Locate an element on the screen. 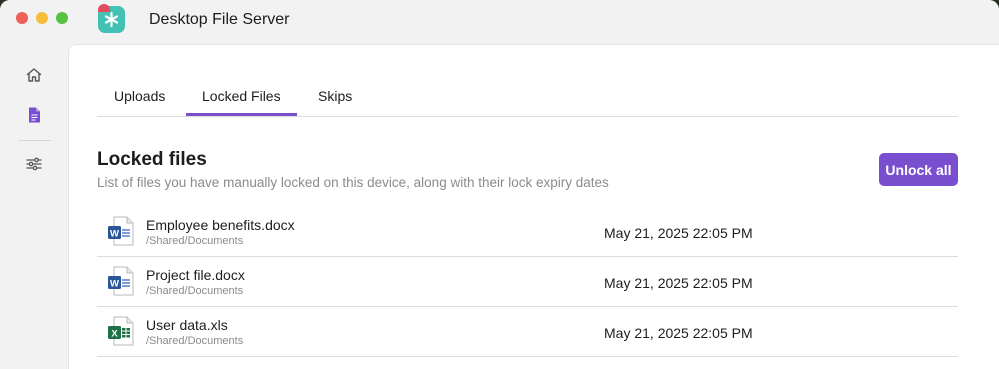 The width and height of the screenshot is (999, 369). sidebar-divider is located at coordinates (35, 140).